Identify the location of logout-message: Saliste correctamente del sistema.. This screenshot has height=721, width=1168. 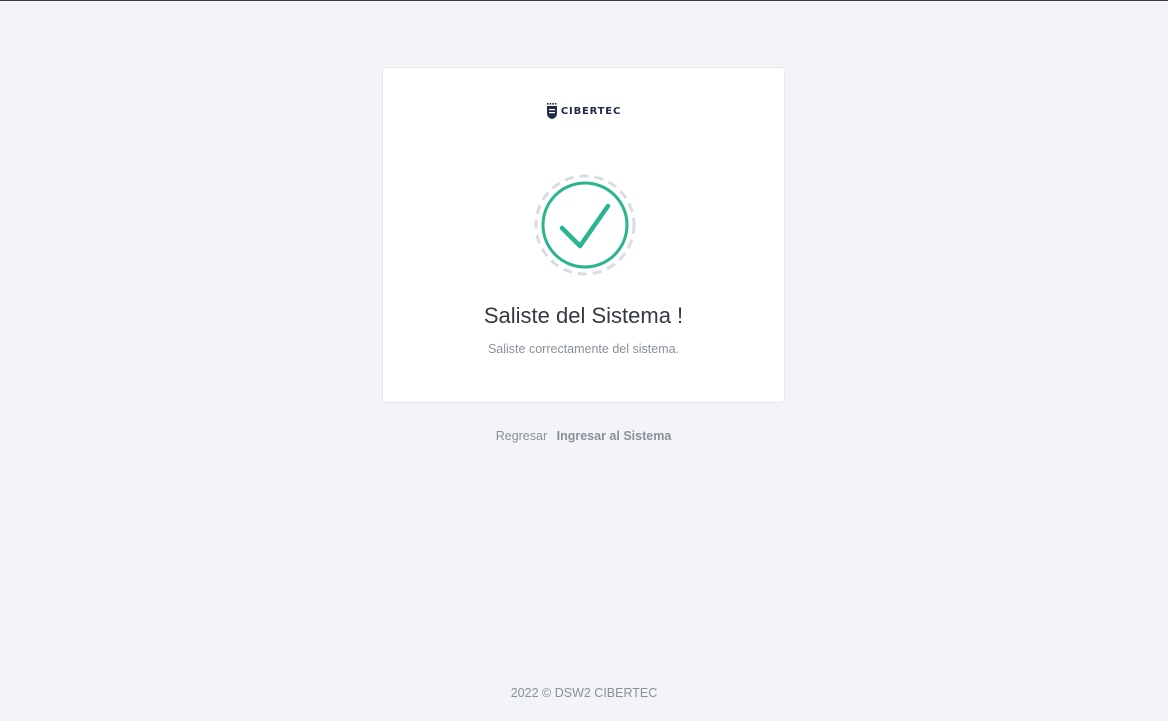
(583, 349).